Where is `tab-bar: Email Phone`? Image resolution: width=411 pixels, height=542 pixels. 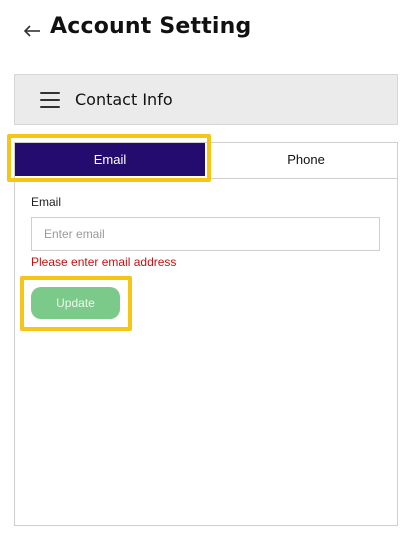
tab-bar: Email Phone is located at coordinates (206, 161).